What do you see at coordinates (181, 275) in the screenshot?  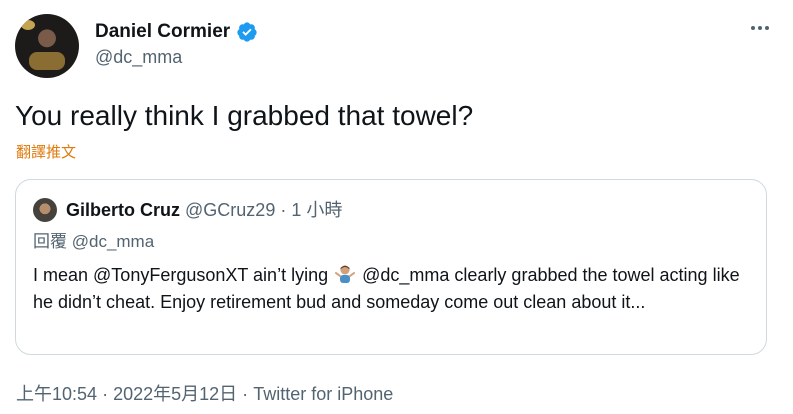 I see `quoted-body-part1: I mean @TonyFergusonXT ain’t lying` at bounding box center [181, 275].